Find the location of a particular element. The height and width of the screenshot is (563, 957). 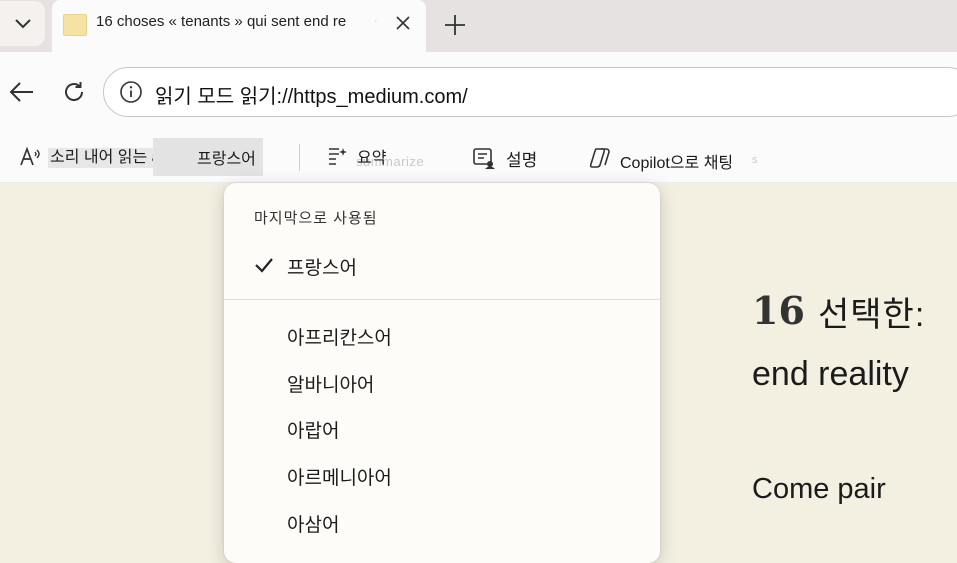

language-option: 알바니아어 is located at coordinates (330, 383).